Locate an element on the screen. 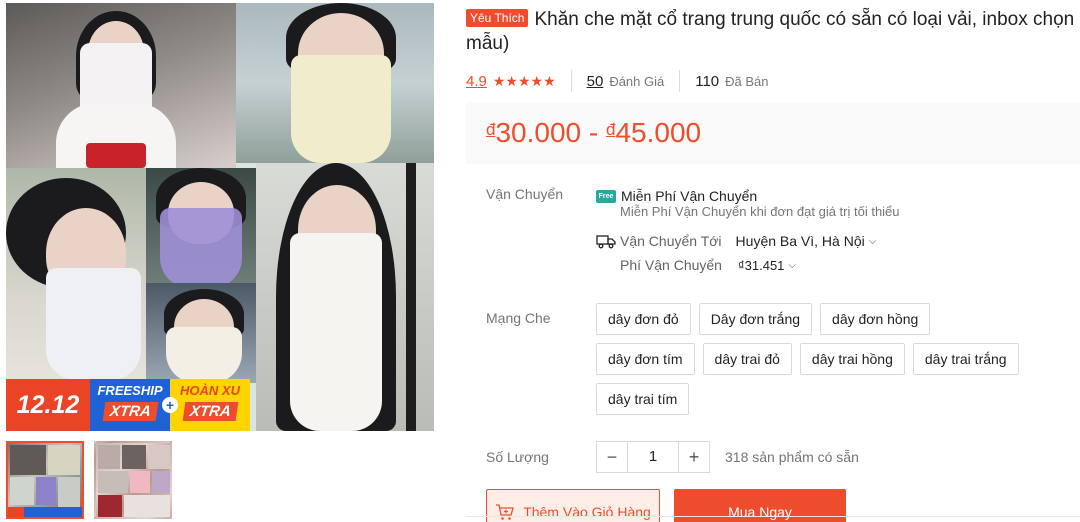 Image resolution: width=1080 pixels, height=522 pixels. quantity-label: Số Lượng is located at coordinates (517, 457).